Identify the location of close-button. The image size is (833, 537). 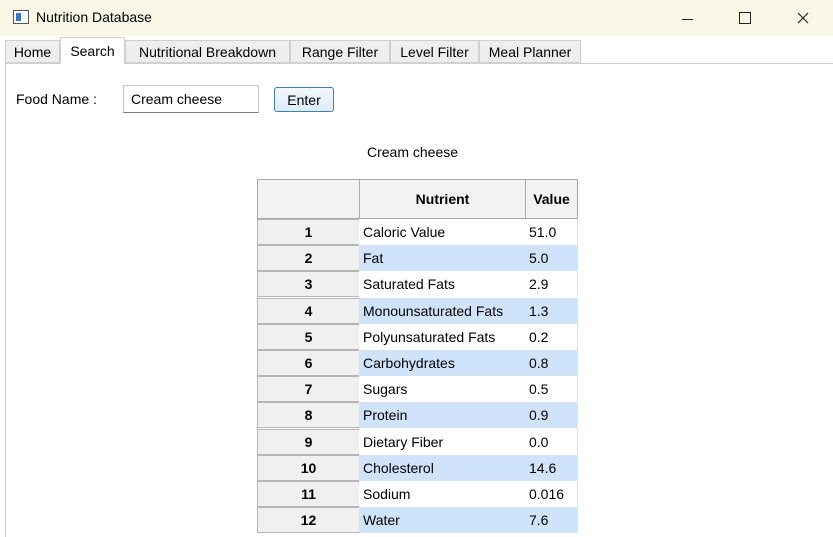
(803, 18).